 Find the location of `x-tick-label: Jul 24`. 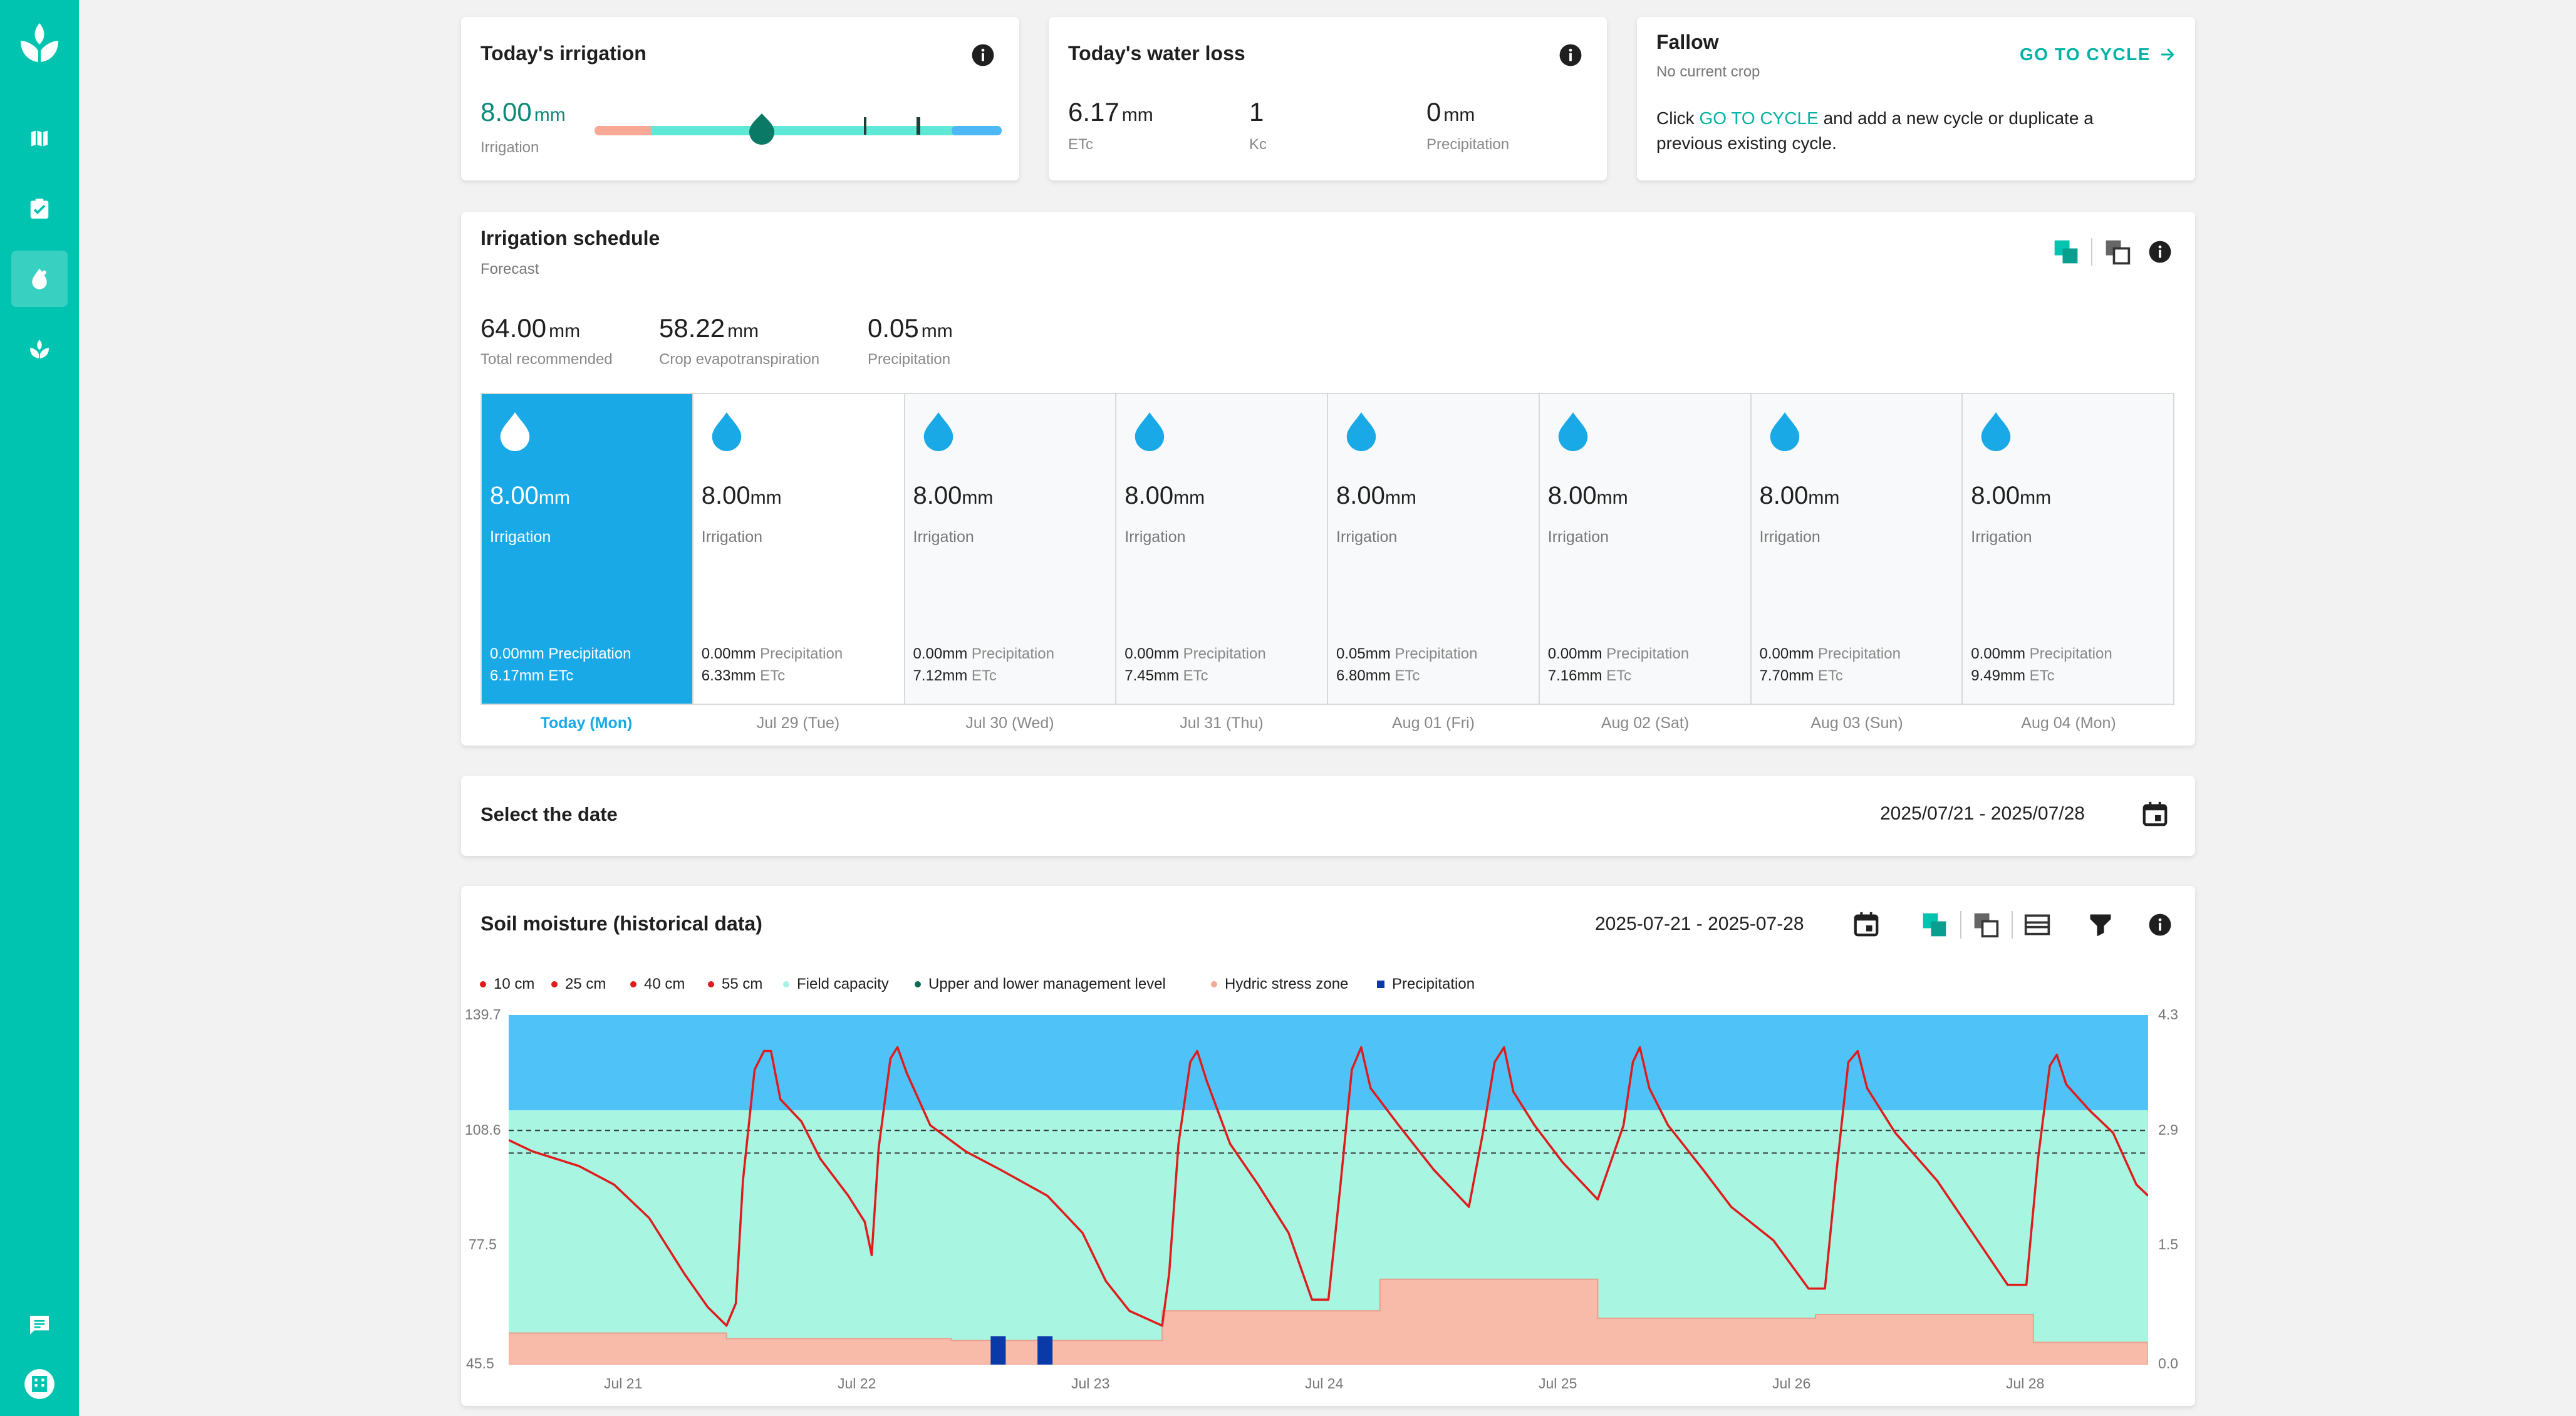

x-tick-label: Jul 24 is located at coordinates (1324, 1383).